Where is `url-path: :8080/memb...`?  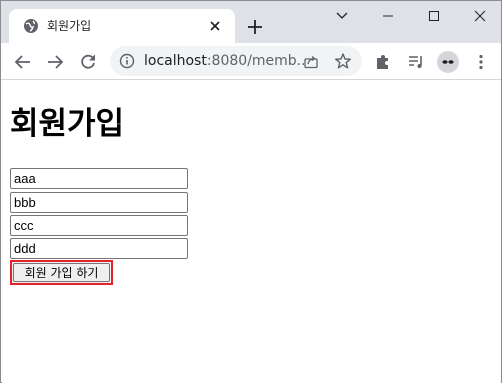 url-path: :8080/memb... is located at coordinates (255, 61).